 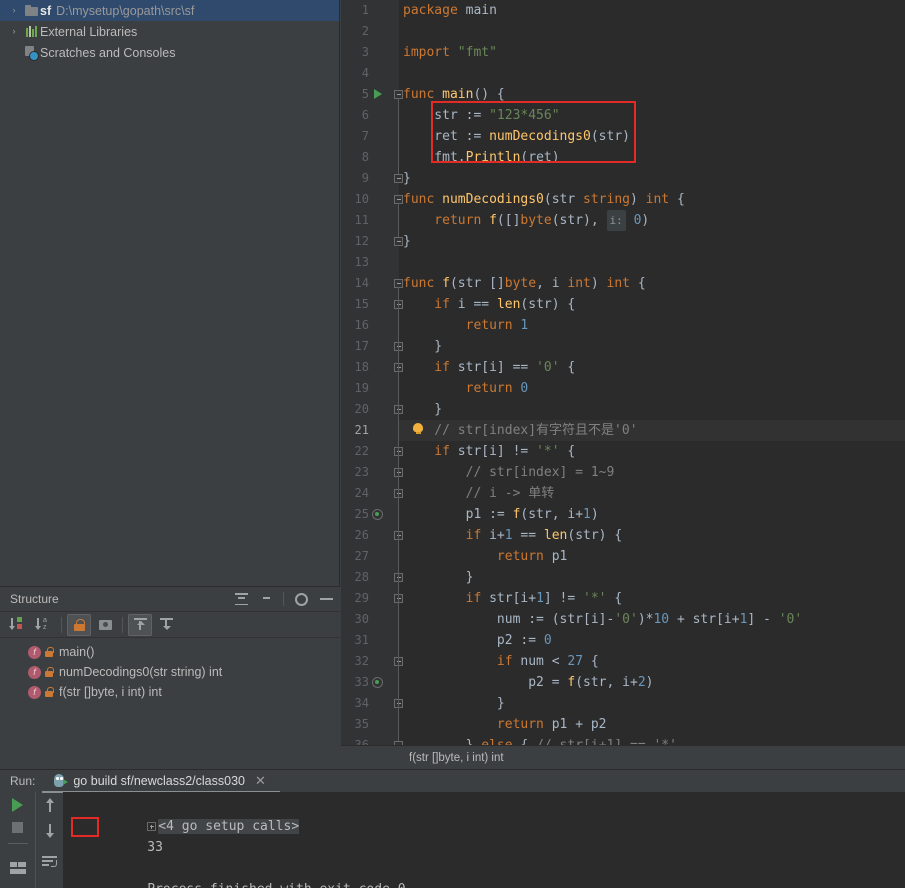 What do you see at coordinates (623, 157) in the screenshot?
I see `code-line: 8 fmt.Println(ret)` at bounding box center [623, 157].